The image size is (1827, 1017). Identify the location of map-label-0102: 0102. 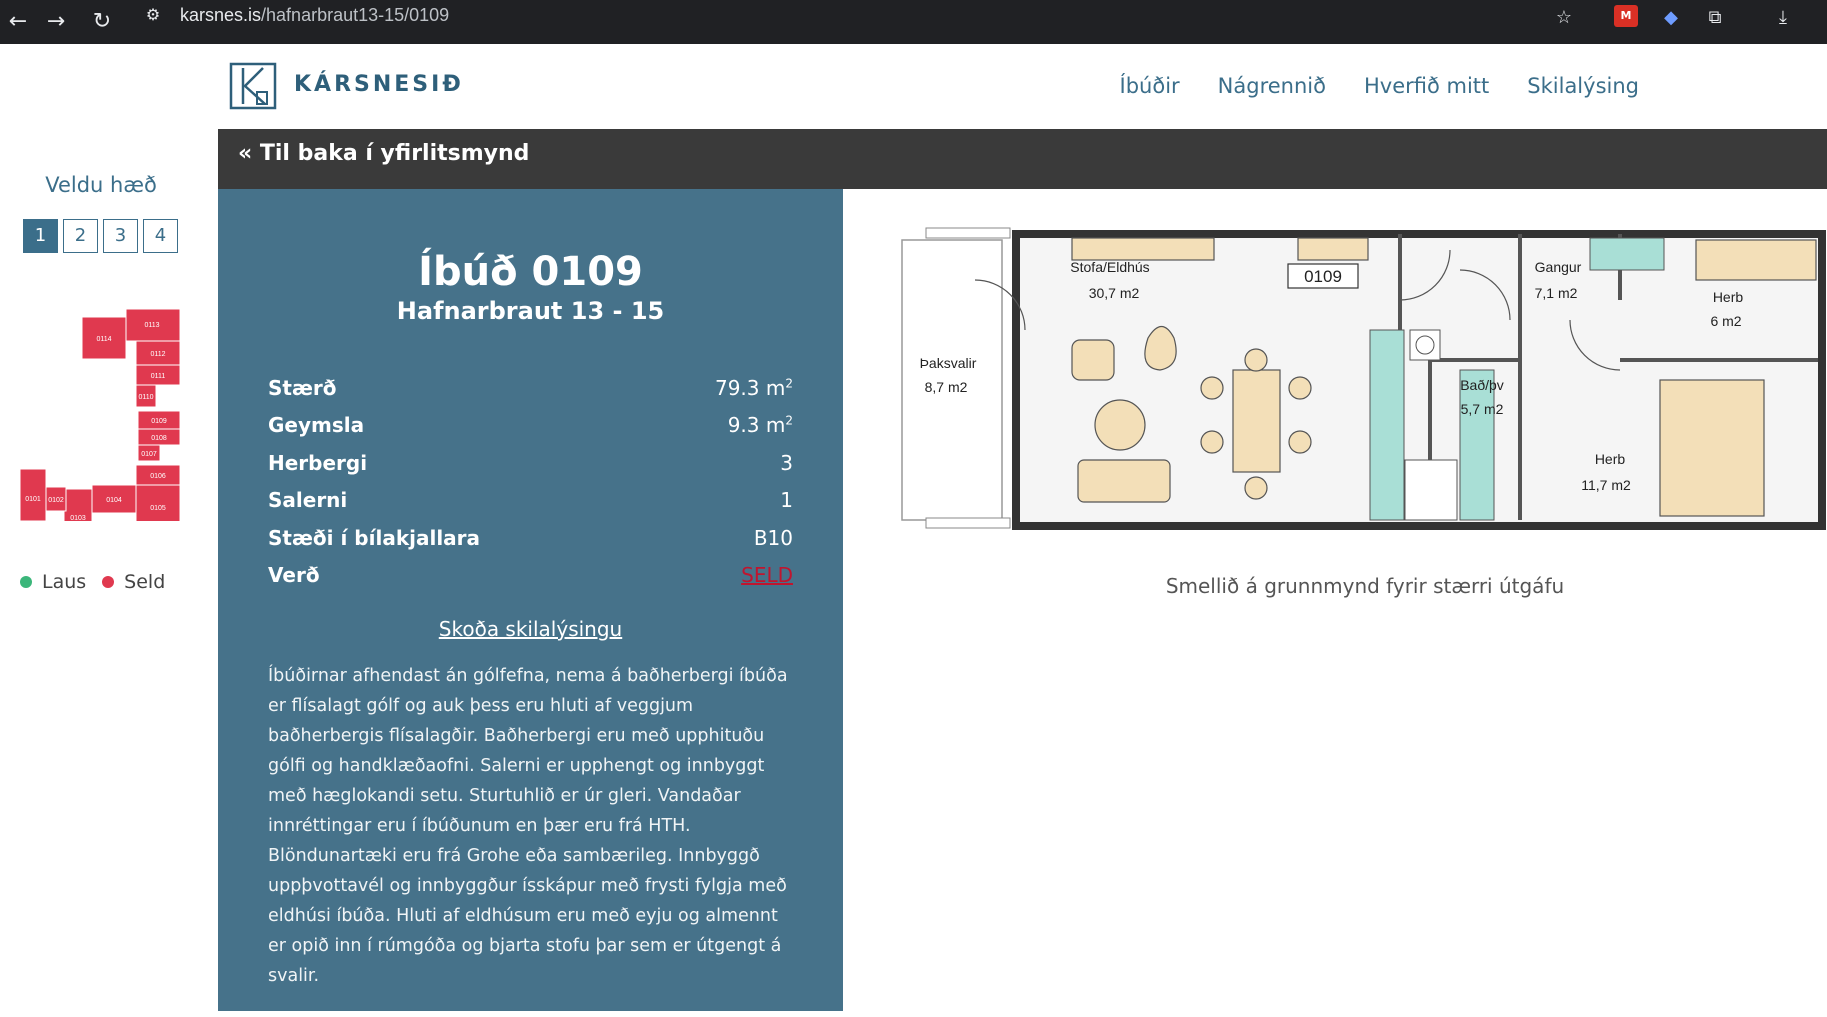
(56, 500).